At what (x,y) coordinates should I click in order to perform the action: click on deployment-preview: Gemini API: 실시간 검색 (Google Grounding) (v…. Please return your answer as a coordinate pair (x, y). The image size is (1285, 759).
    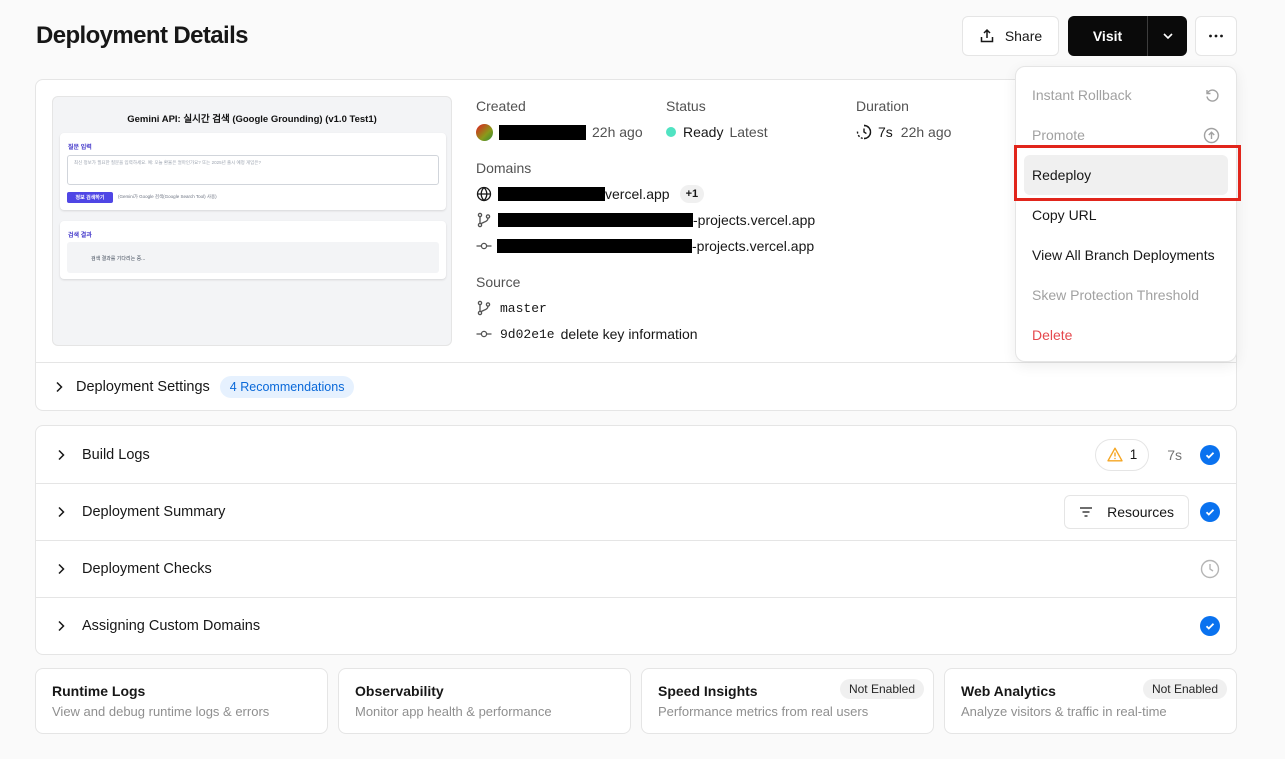
    Looking at the image, I should click on (252, 221).